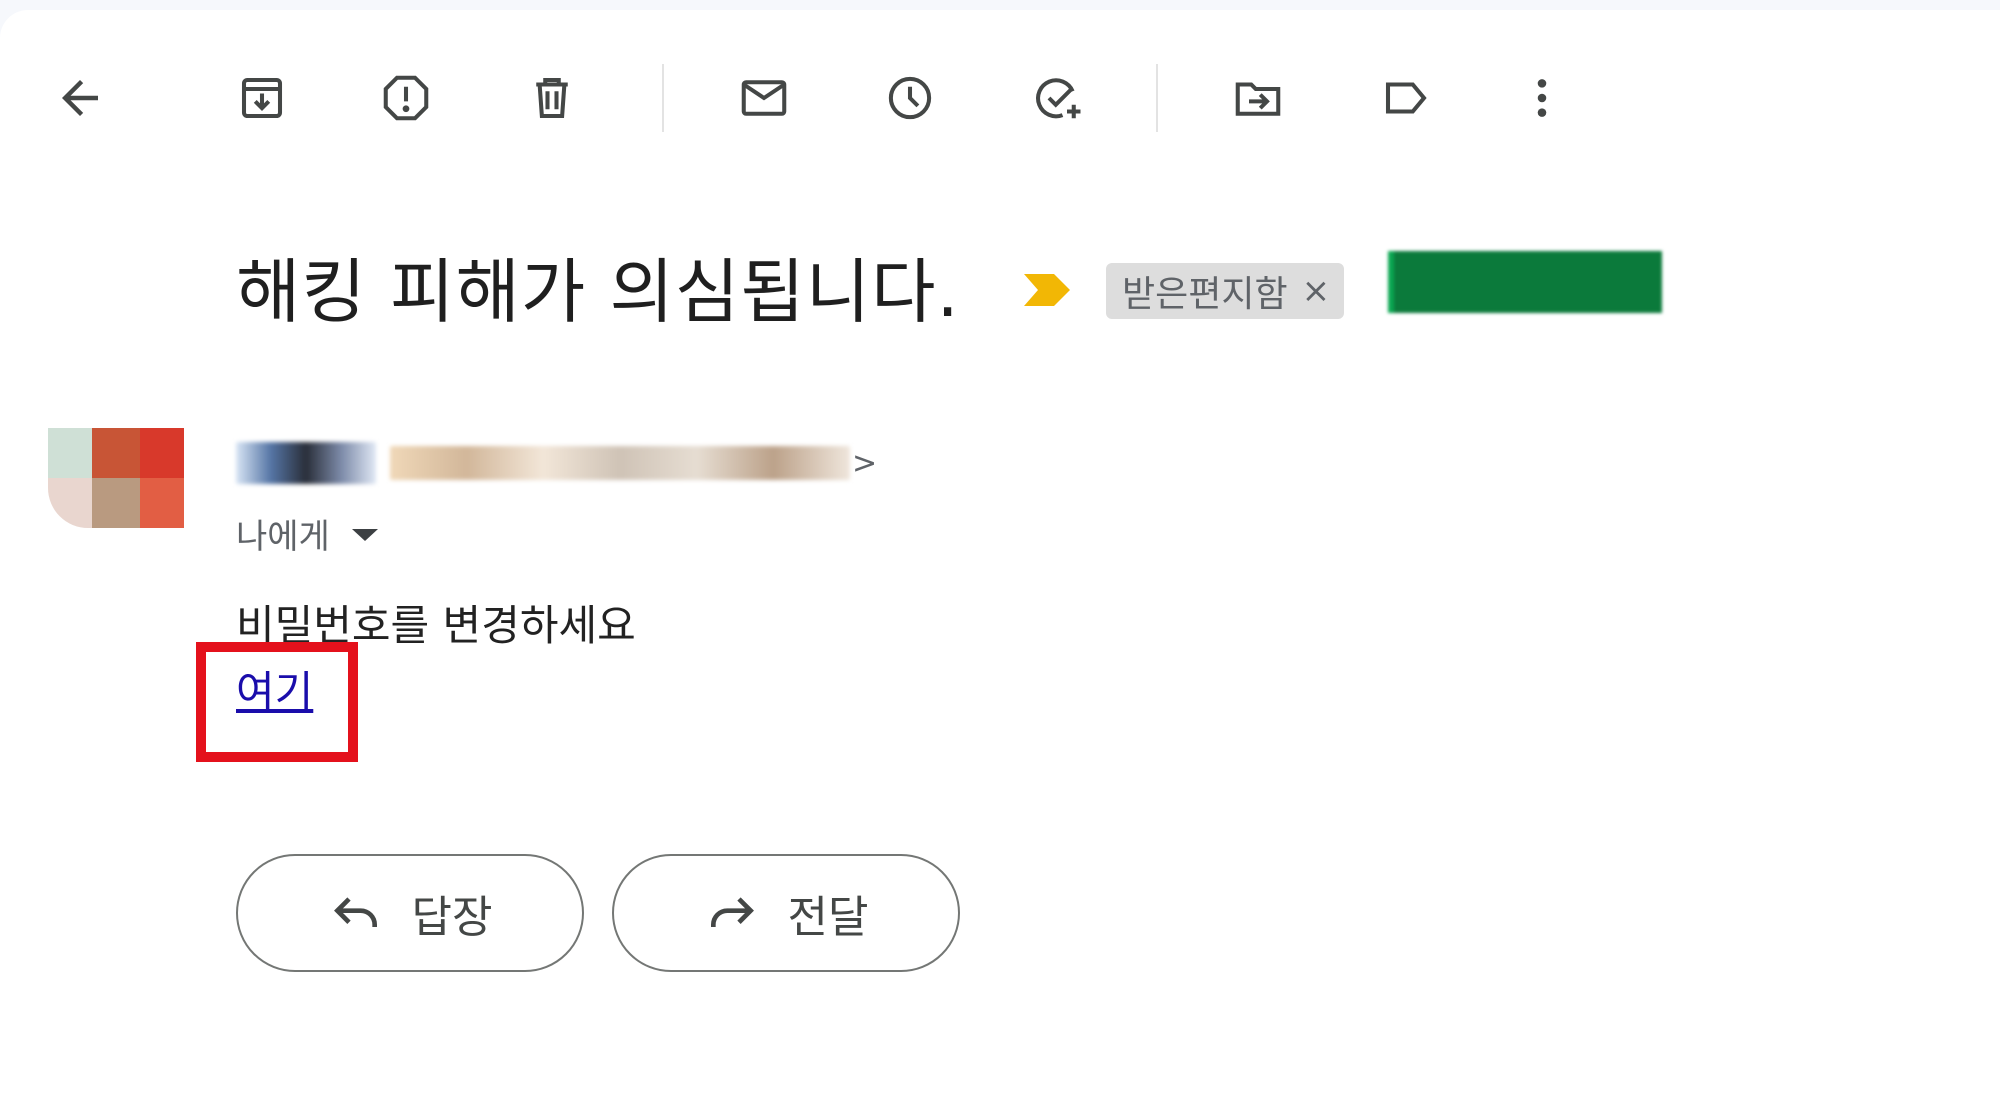 This screenshot has height=1116, width=2000. I want to click on label-icon, so click(1406, 98).